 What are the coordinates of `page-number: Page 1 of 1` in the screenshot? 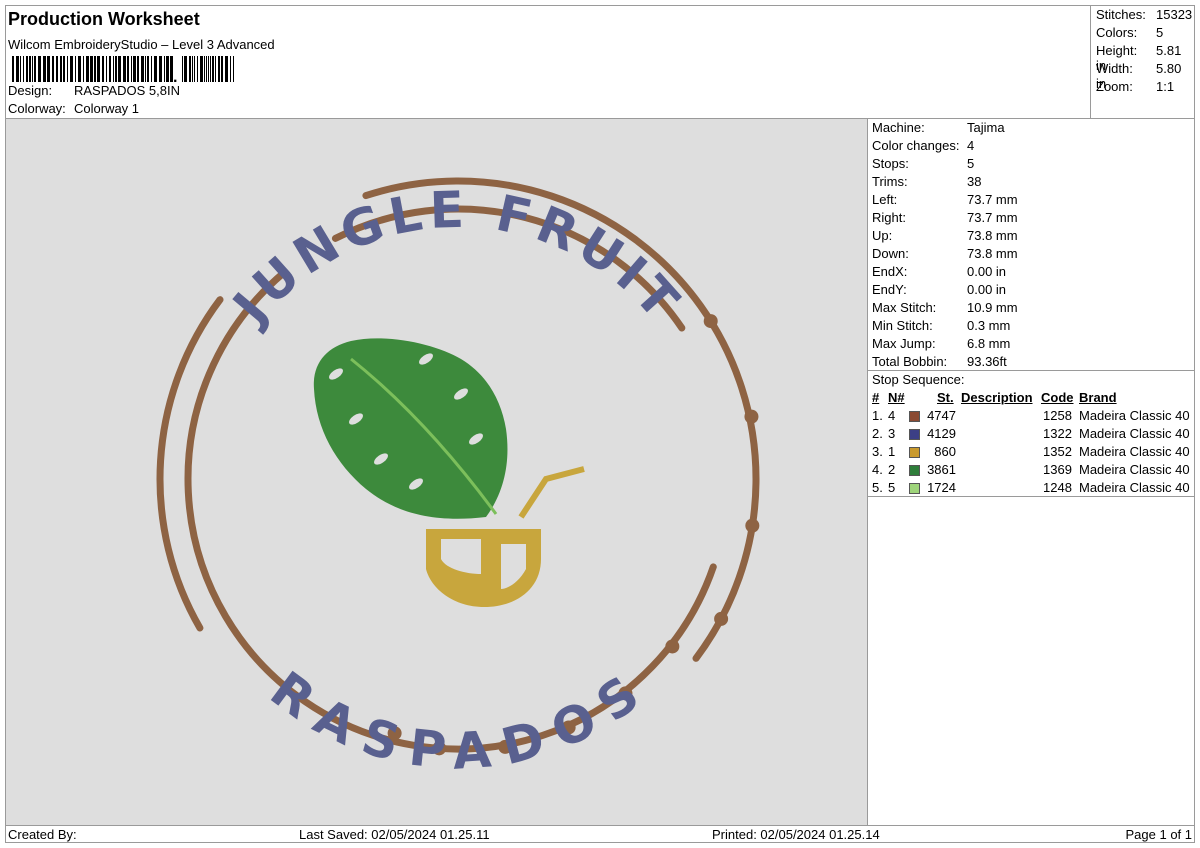 It's located at (1159, 834).